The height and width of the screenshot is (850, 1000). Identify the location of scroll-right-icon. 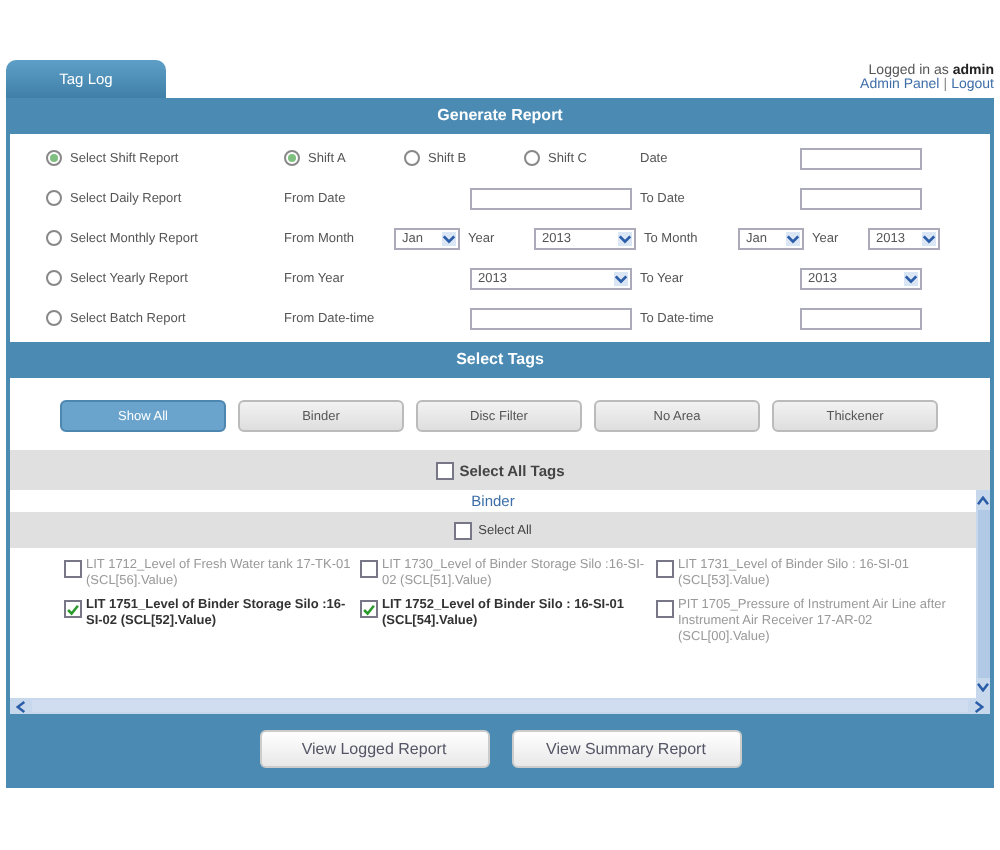
(979, 706).